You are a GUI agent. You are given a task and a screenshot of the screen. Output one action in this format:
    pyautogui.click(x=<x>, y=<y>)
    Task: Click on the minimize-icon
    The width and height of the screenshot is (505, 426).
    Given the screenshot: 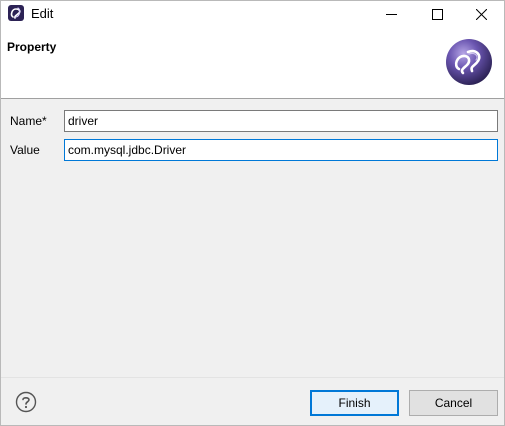 What is the action you would take?
    pyautogui.click(x=391, y=14)
    